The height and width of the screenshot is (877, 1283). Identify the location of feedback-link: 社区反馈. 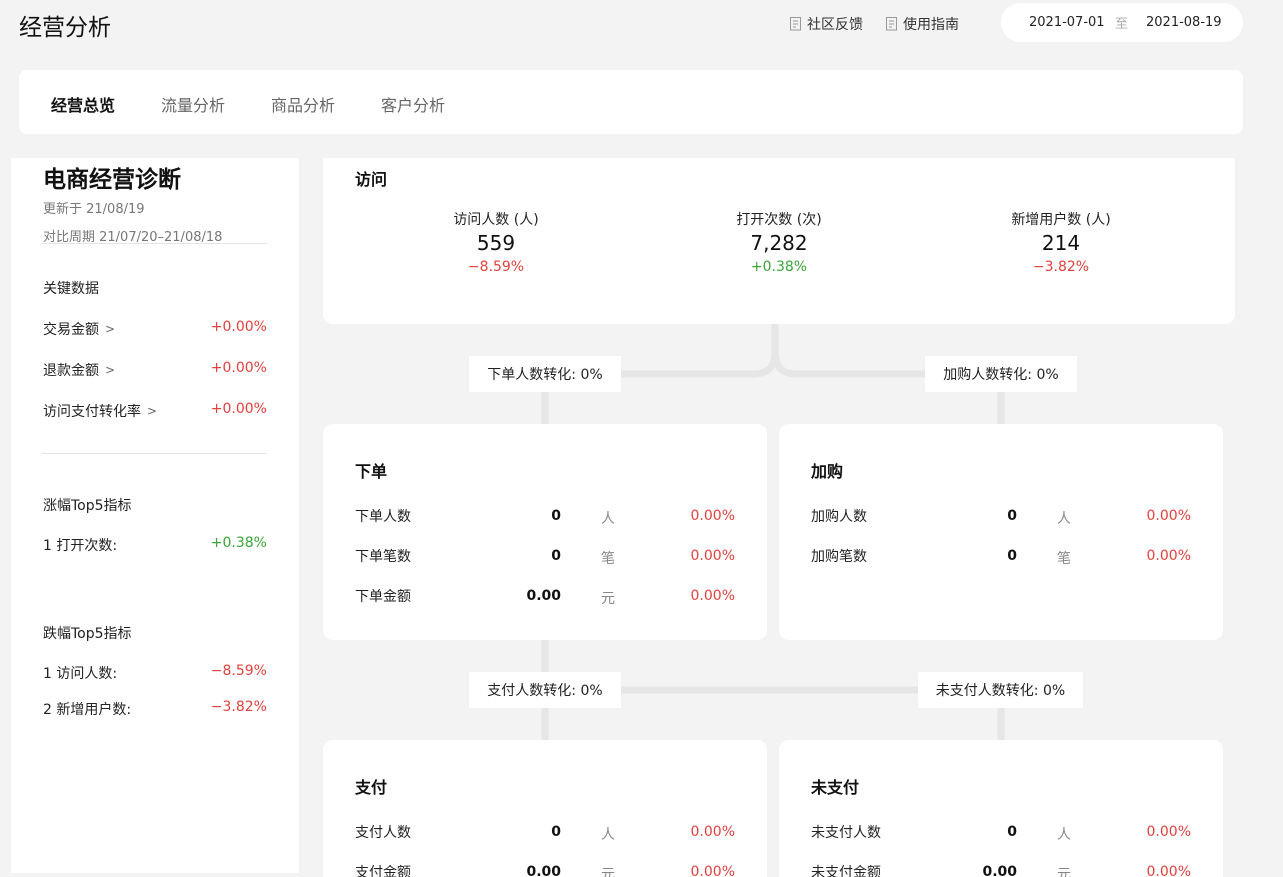
(826, 24).